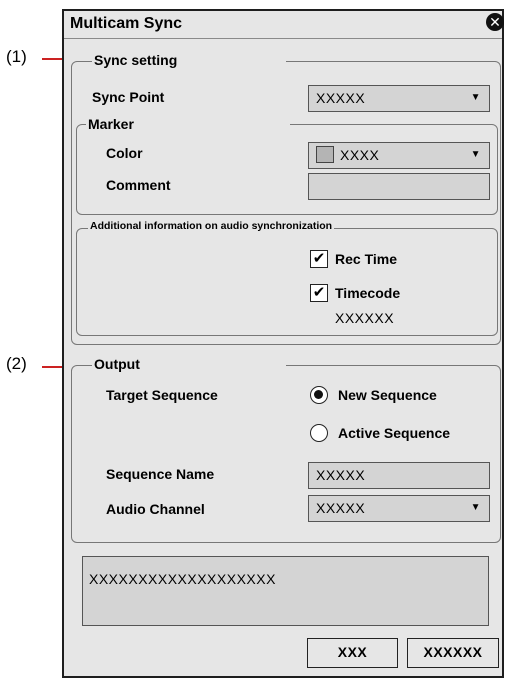 The width and height of the screenshot is (506, 682). What do you see at coordinates (16, 56) in the screenshot?
I see `callout-1: (1)` at bounding box center [16, 56].